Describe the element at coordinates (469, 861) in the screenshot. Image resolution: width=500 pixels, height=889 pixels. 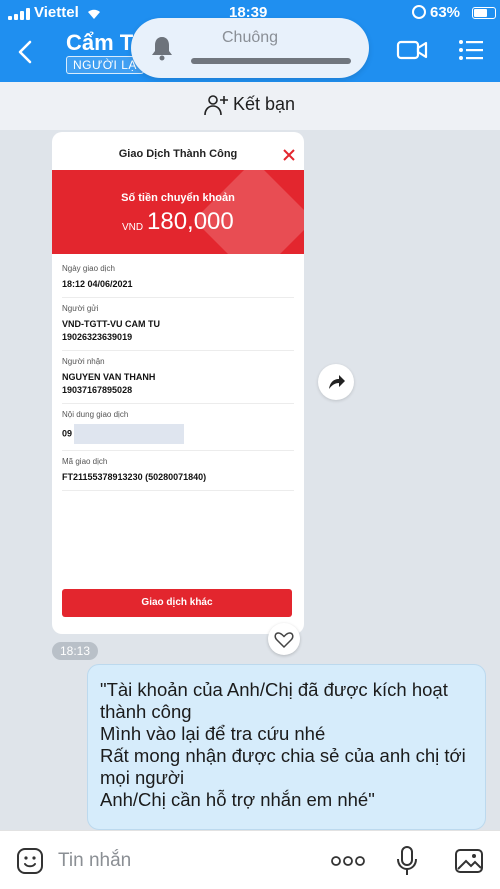
I see `gallery-icon` at that location.